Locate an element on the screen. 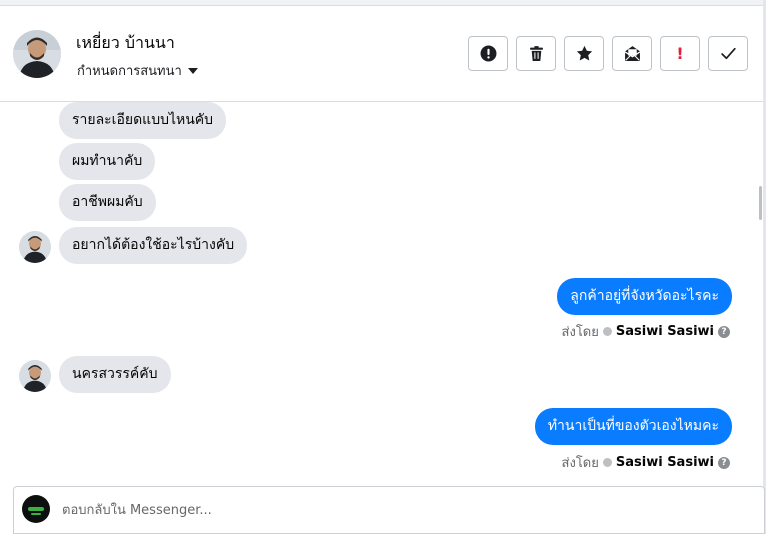  mark-unread-button is located at coordinates (632, 53).